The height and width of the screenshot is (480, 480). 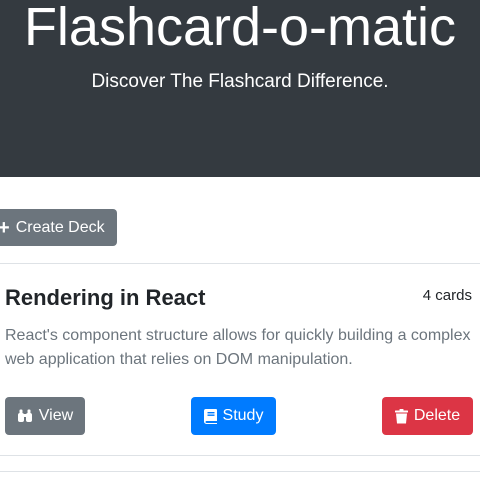 What do you see at coordinates (105, 297) in the screenshot?
I see `deck-name: Rendering in React` at bounding box center [105, 297].